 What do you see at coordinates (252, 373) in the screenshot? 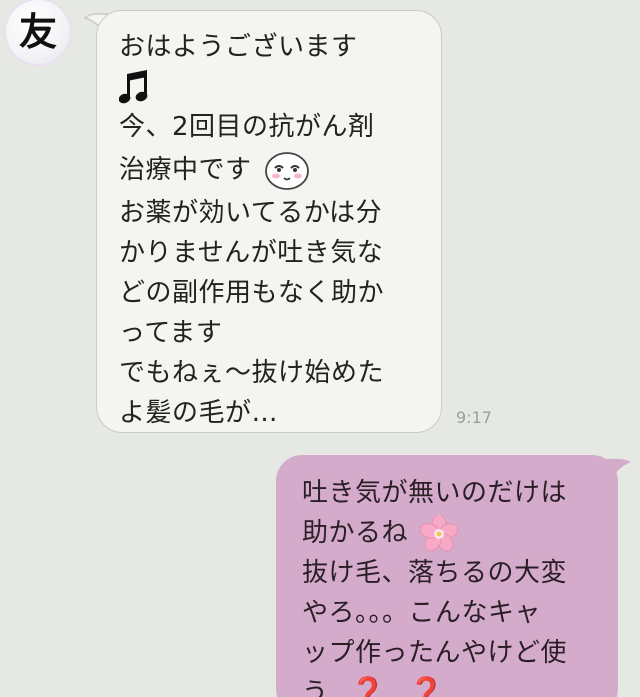
I see `message-line: でもねぇ〜抜け始めた` at bounding box center [252, 373].